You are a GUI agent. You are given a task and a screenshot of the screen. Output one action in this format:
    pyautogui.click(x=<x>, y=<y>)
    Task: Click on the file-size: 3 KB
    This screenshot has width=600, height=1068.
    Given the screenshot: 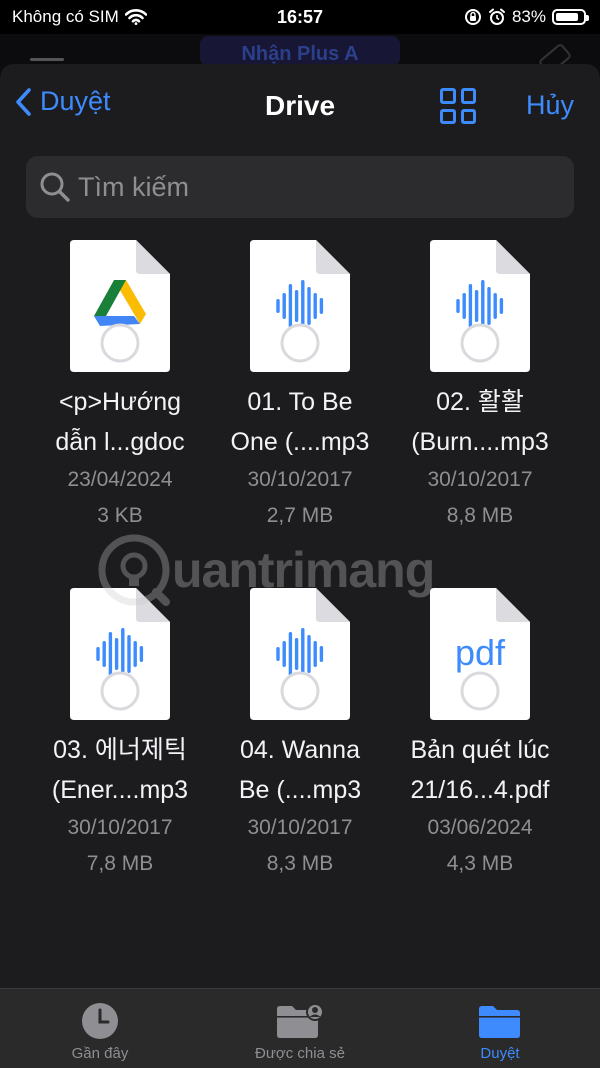 What is the action you would take?
    pyautogui.click(x=120, y=515)
    